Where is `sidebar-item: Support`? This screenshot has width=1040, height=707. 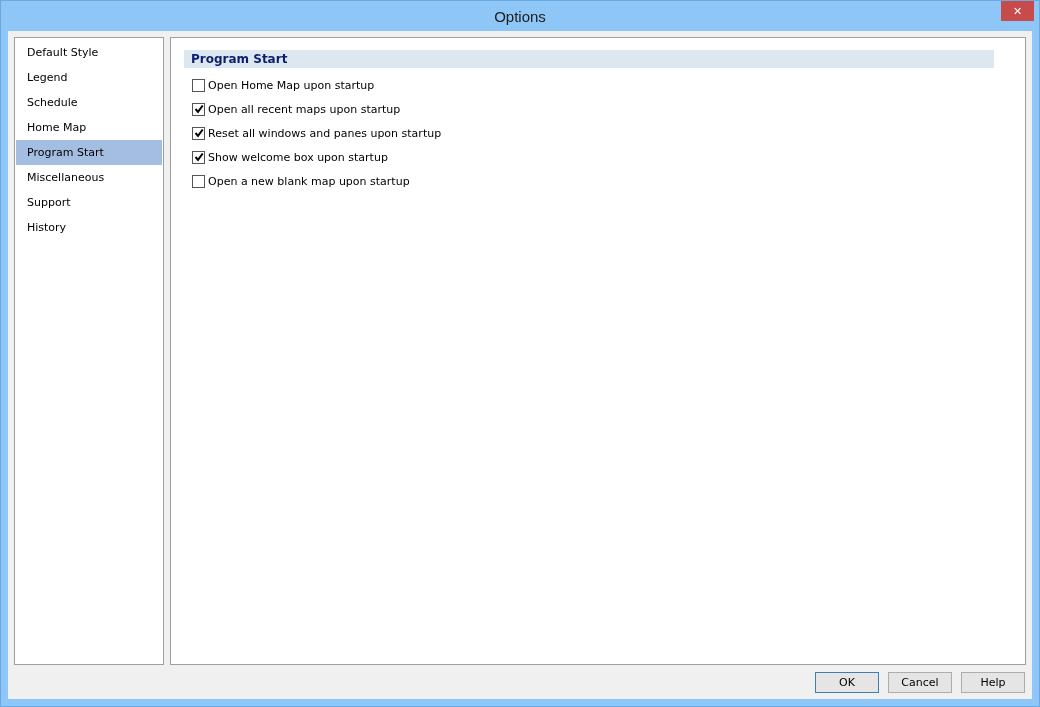
sidebar-item: Support is located at coordinates (89, 202).